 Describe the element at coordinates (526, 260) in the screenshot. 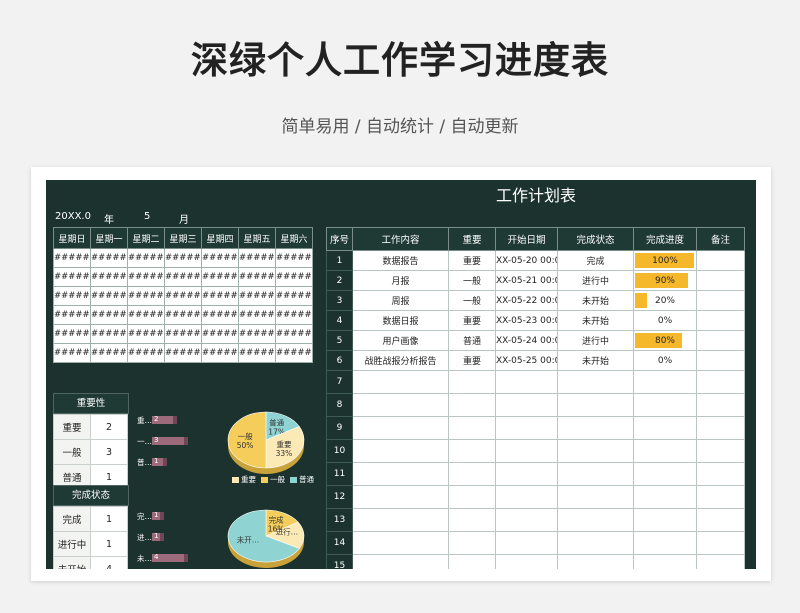

I see `start-date-cell: XX-05-20 00:00` at that location.